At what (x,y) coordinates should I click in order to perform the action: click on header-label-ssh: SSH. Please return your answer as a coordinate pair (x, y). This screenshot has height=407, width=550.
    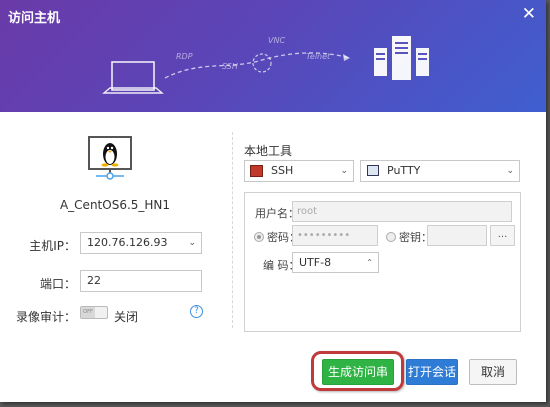
    Looking at the image, I should click on (230, 66).